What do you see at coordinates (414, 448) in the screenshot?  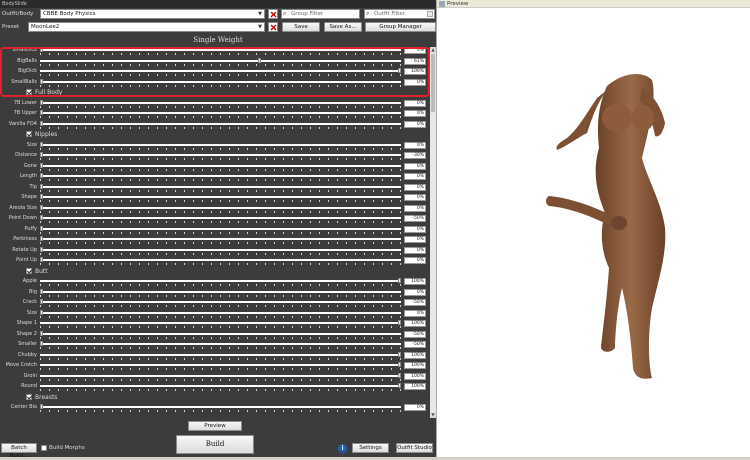 I see `outfit-studio-button: Outfit Studio` at bounding box center [414, 448].